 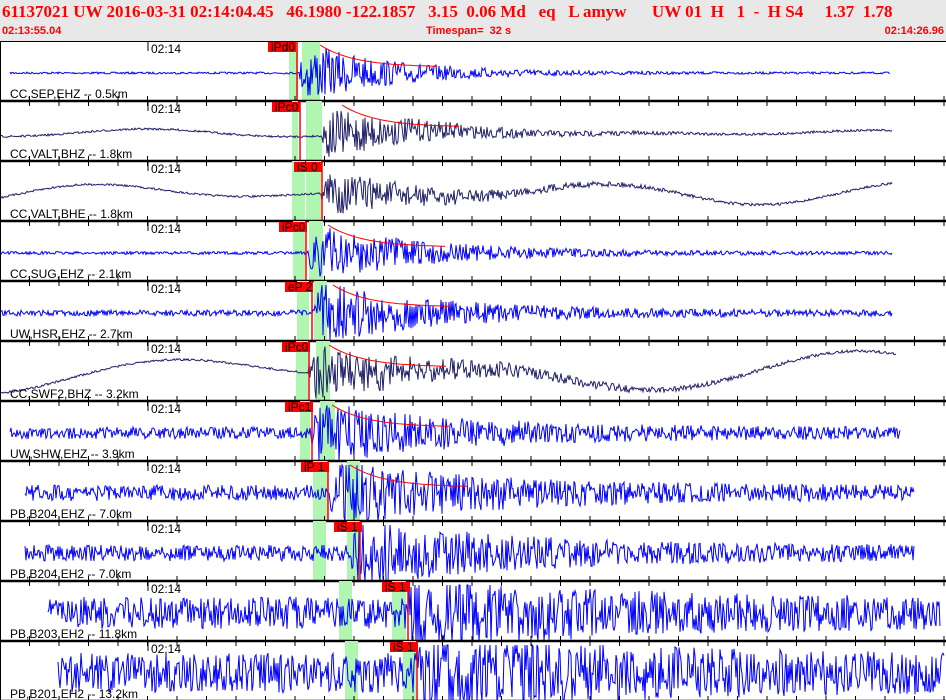 I want to click on trace-row: iPc0 02:14 CC,SUG,EHZ -- 2.1km, so click(x=473, y=253).